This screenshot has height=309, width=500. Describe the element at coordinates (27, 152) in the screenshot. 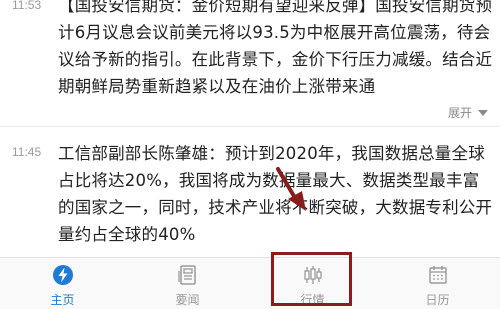

I see `news-time: 11:45` at that location.